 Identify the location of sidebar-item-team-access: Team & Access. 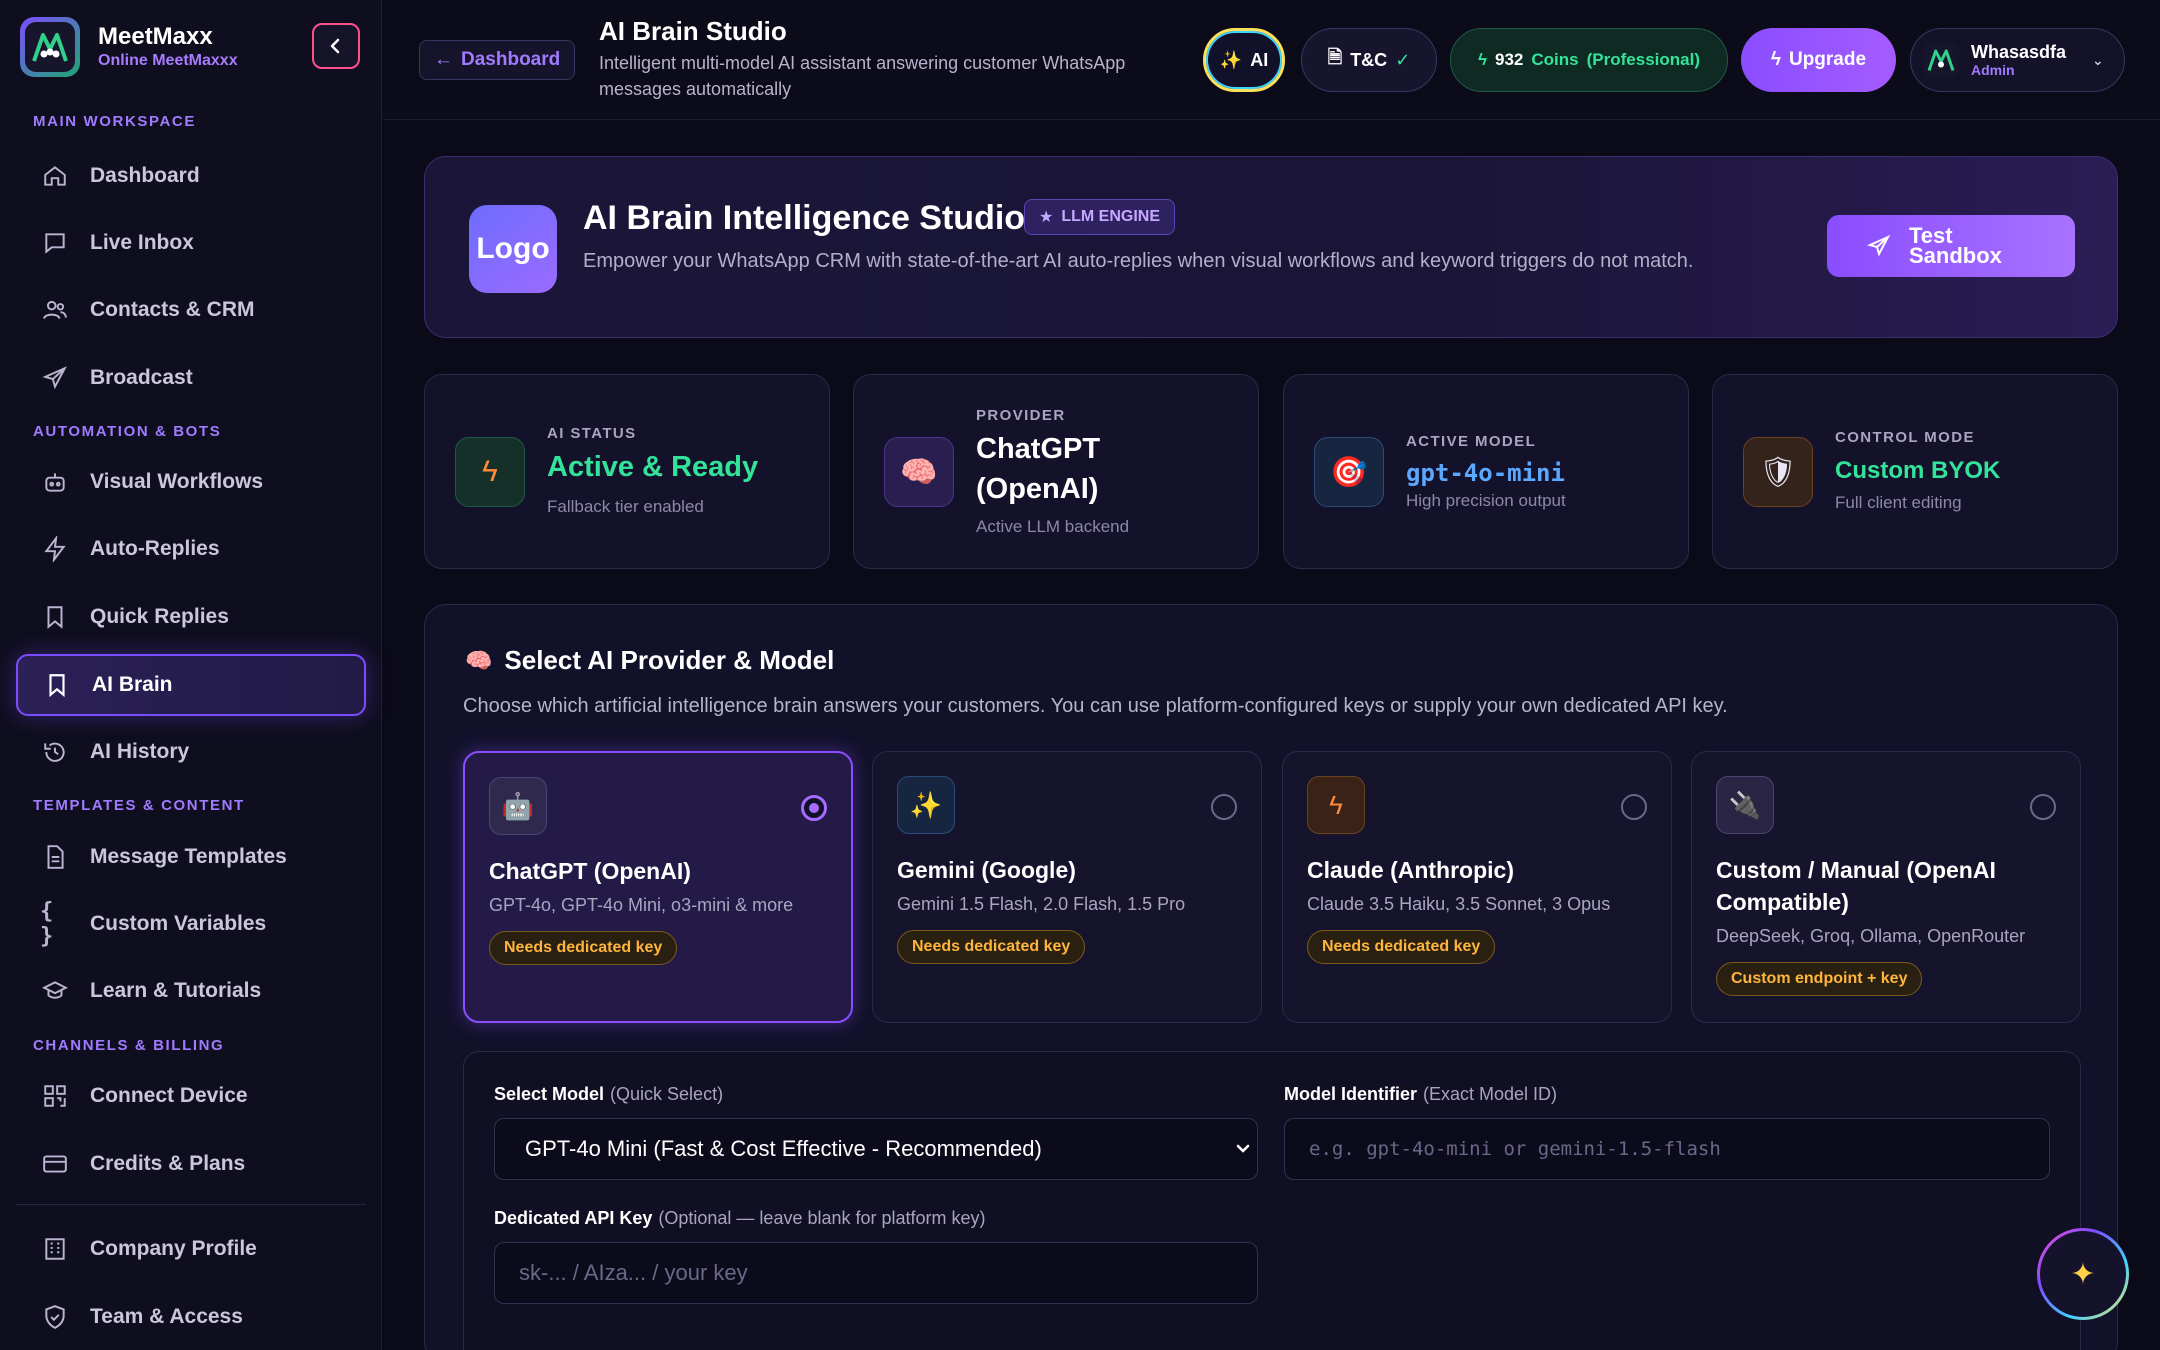
(191, 1317).